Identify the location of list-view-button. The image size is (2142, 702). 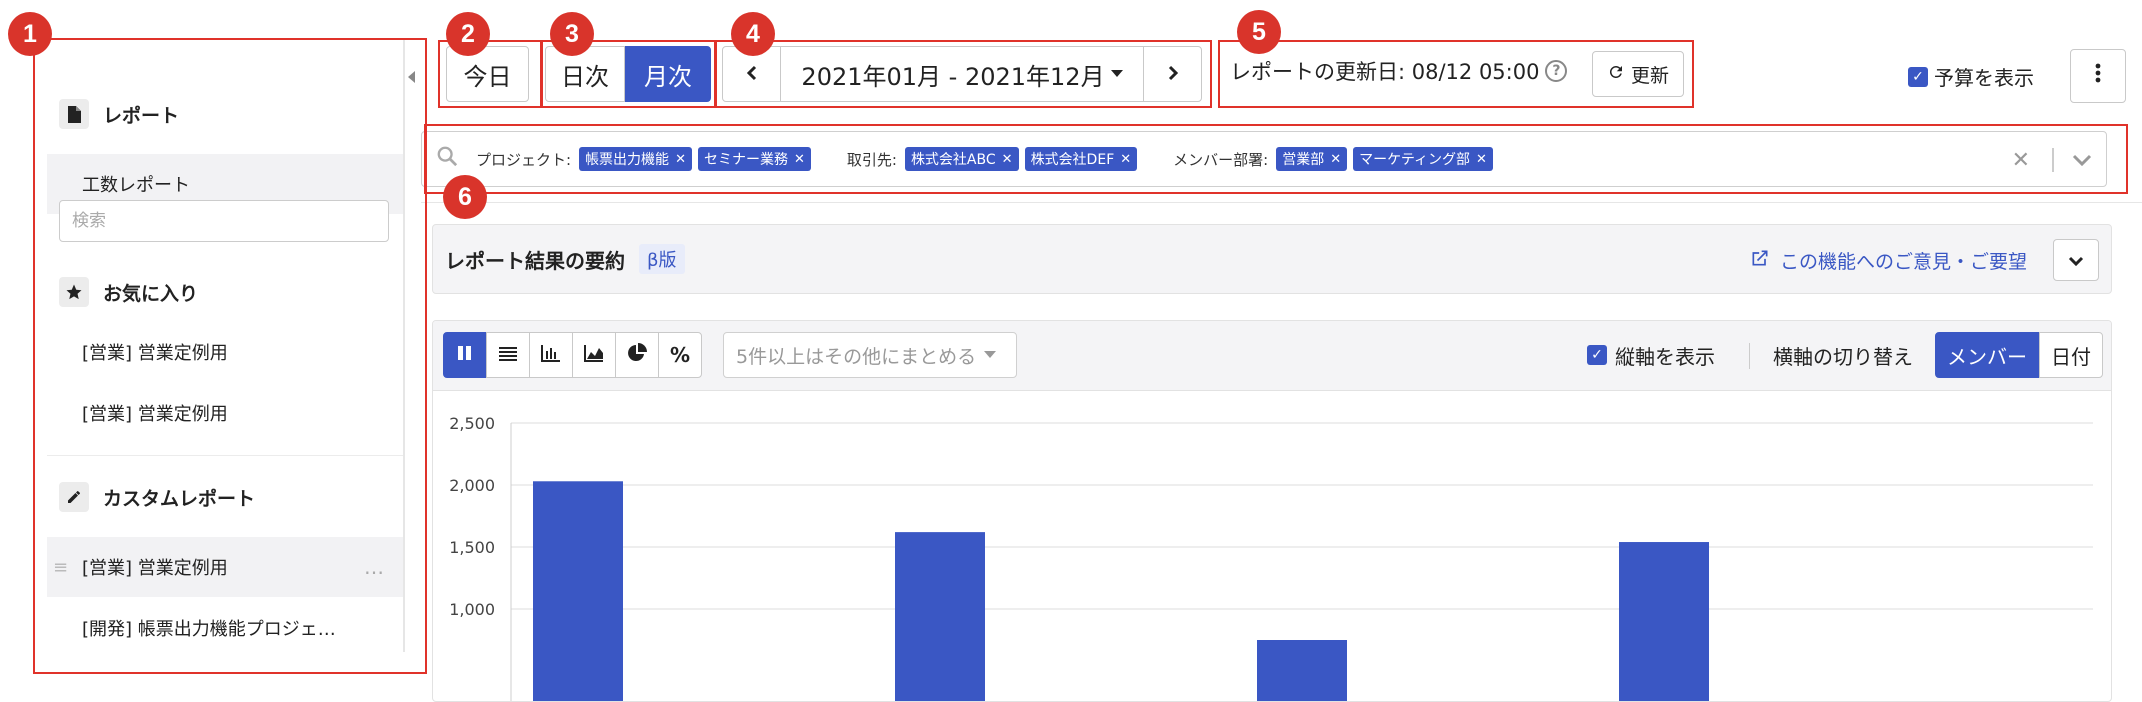
(508, 355).